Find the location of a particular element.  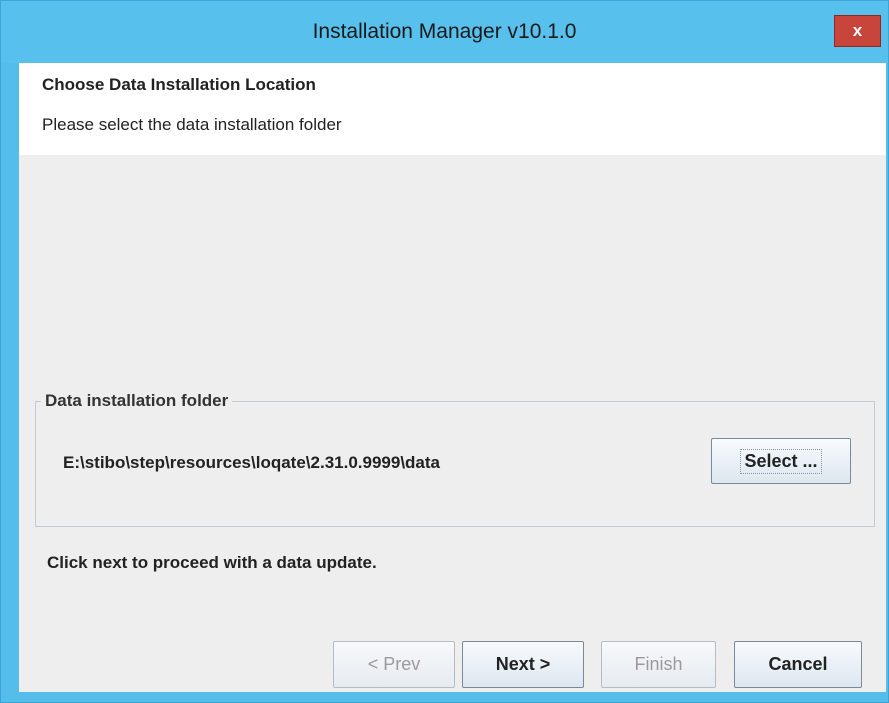

step-title: Choose Data Installation Location is located at coordinates (179, 84).